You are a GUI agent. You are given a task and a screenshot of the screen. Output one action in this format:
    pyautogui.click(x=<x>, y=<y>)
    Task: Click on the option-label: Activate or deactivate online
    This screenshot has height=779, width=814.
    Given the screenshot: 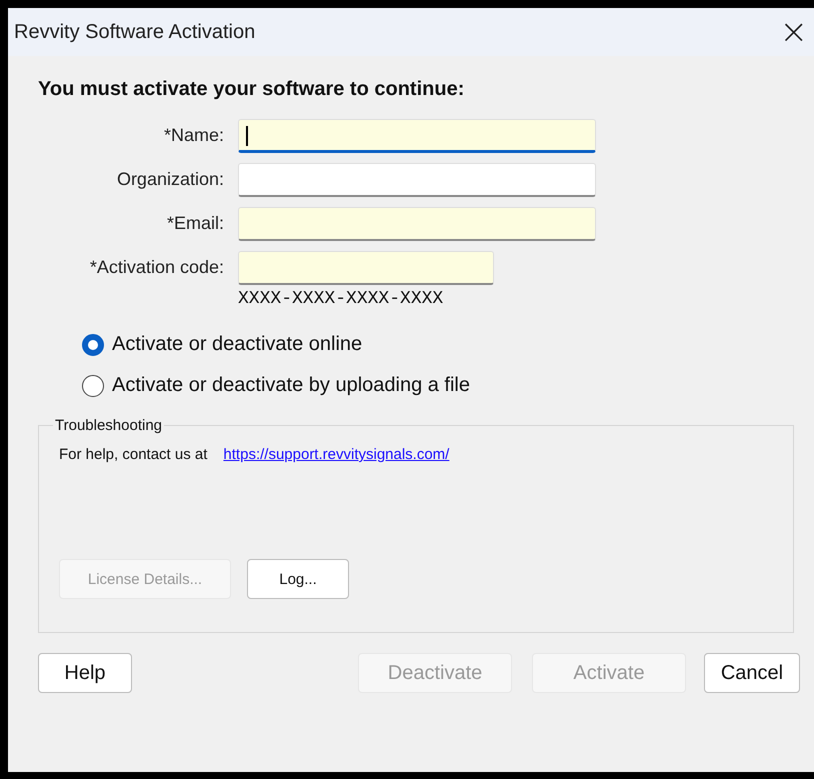 What is the action you would take?
    pyautogui.click(x=237, y=344)
    